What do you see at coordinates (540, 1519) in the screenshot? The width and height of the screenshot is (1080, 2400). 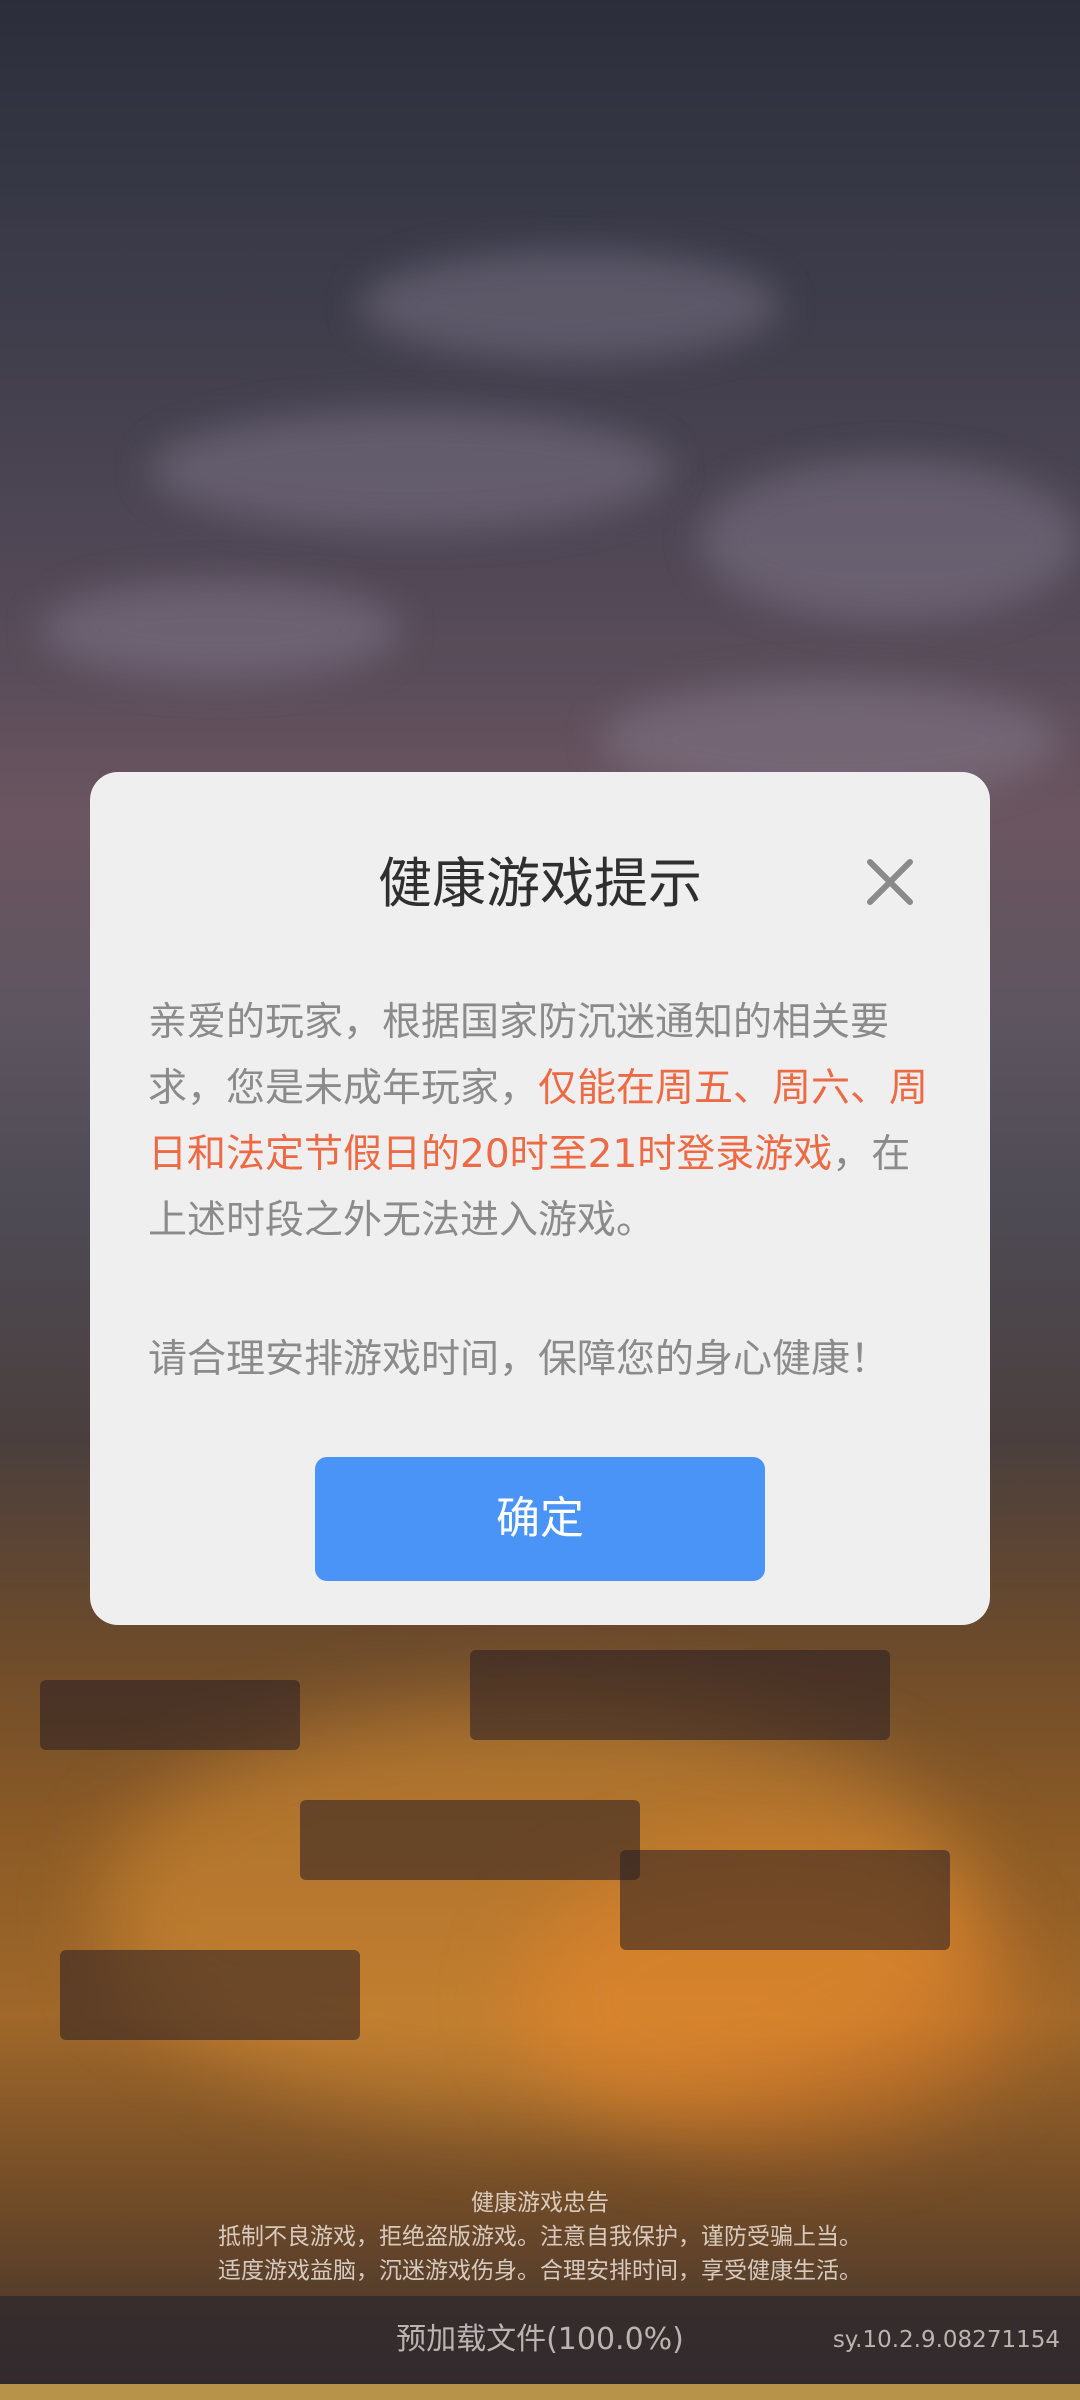 I see `confirm-button: 确定` at bounding box center [540, 1519].